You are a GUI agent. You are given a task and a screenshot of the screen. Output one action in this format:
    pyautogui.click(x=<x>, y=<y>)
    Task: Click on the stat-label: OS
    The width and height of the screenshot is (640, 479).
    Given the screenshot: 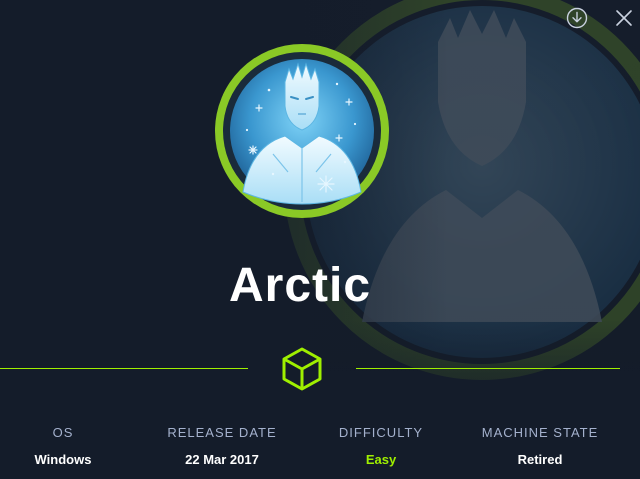 What is the action you would take?
    pyautogui.click(x=63, y=432)
    